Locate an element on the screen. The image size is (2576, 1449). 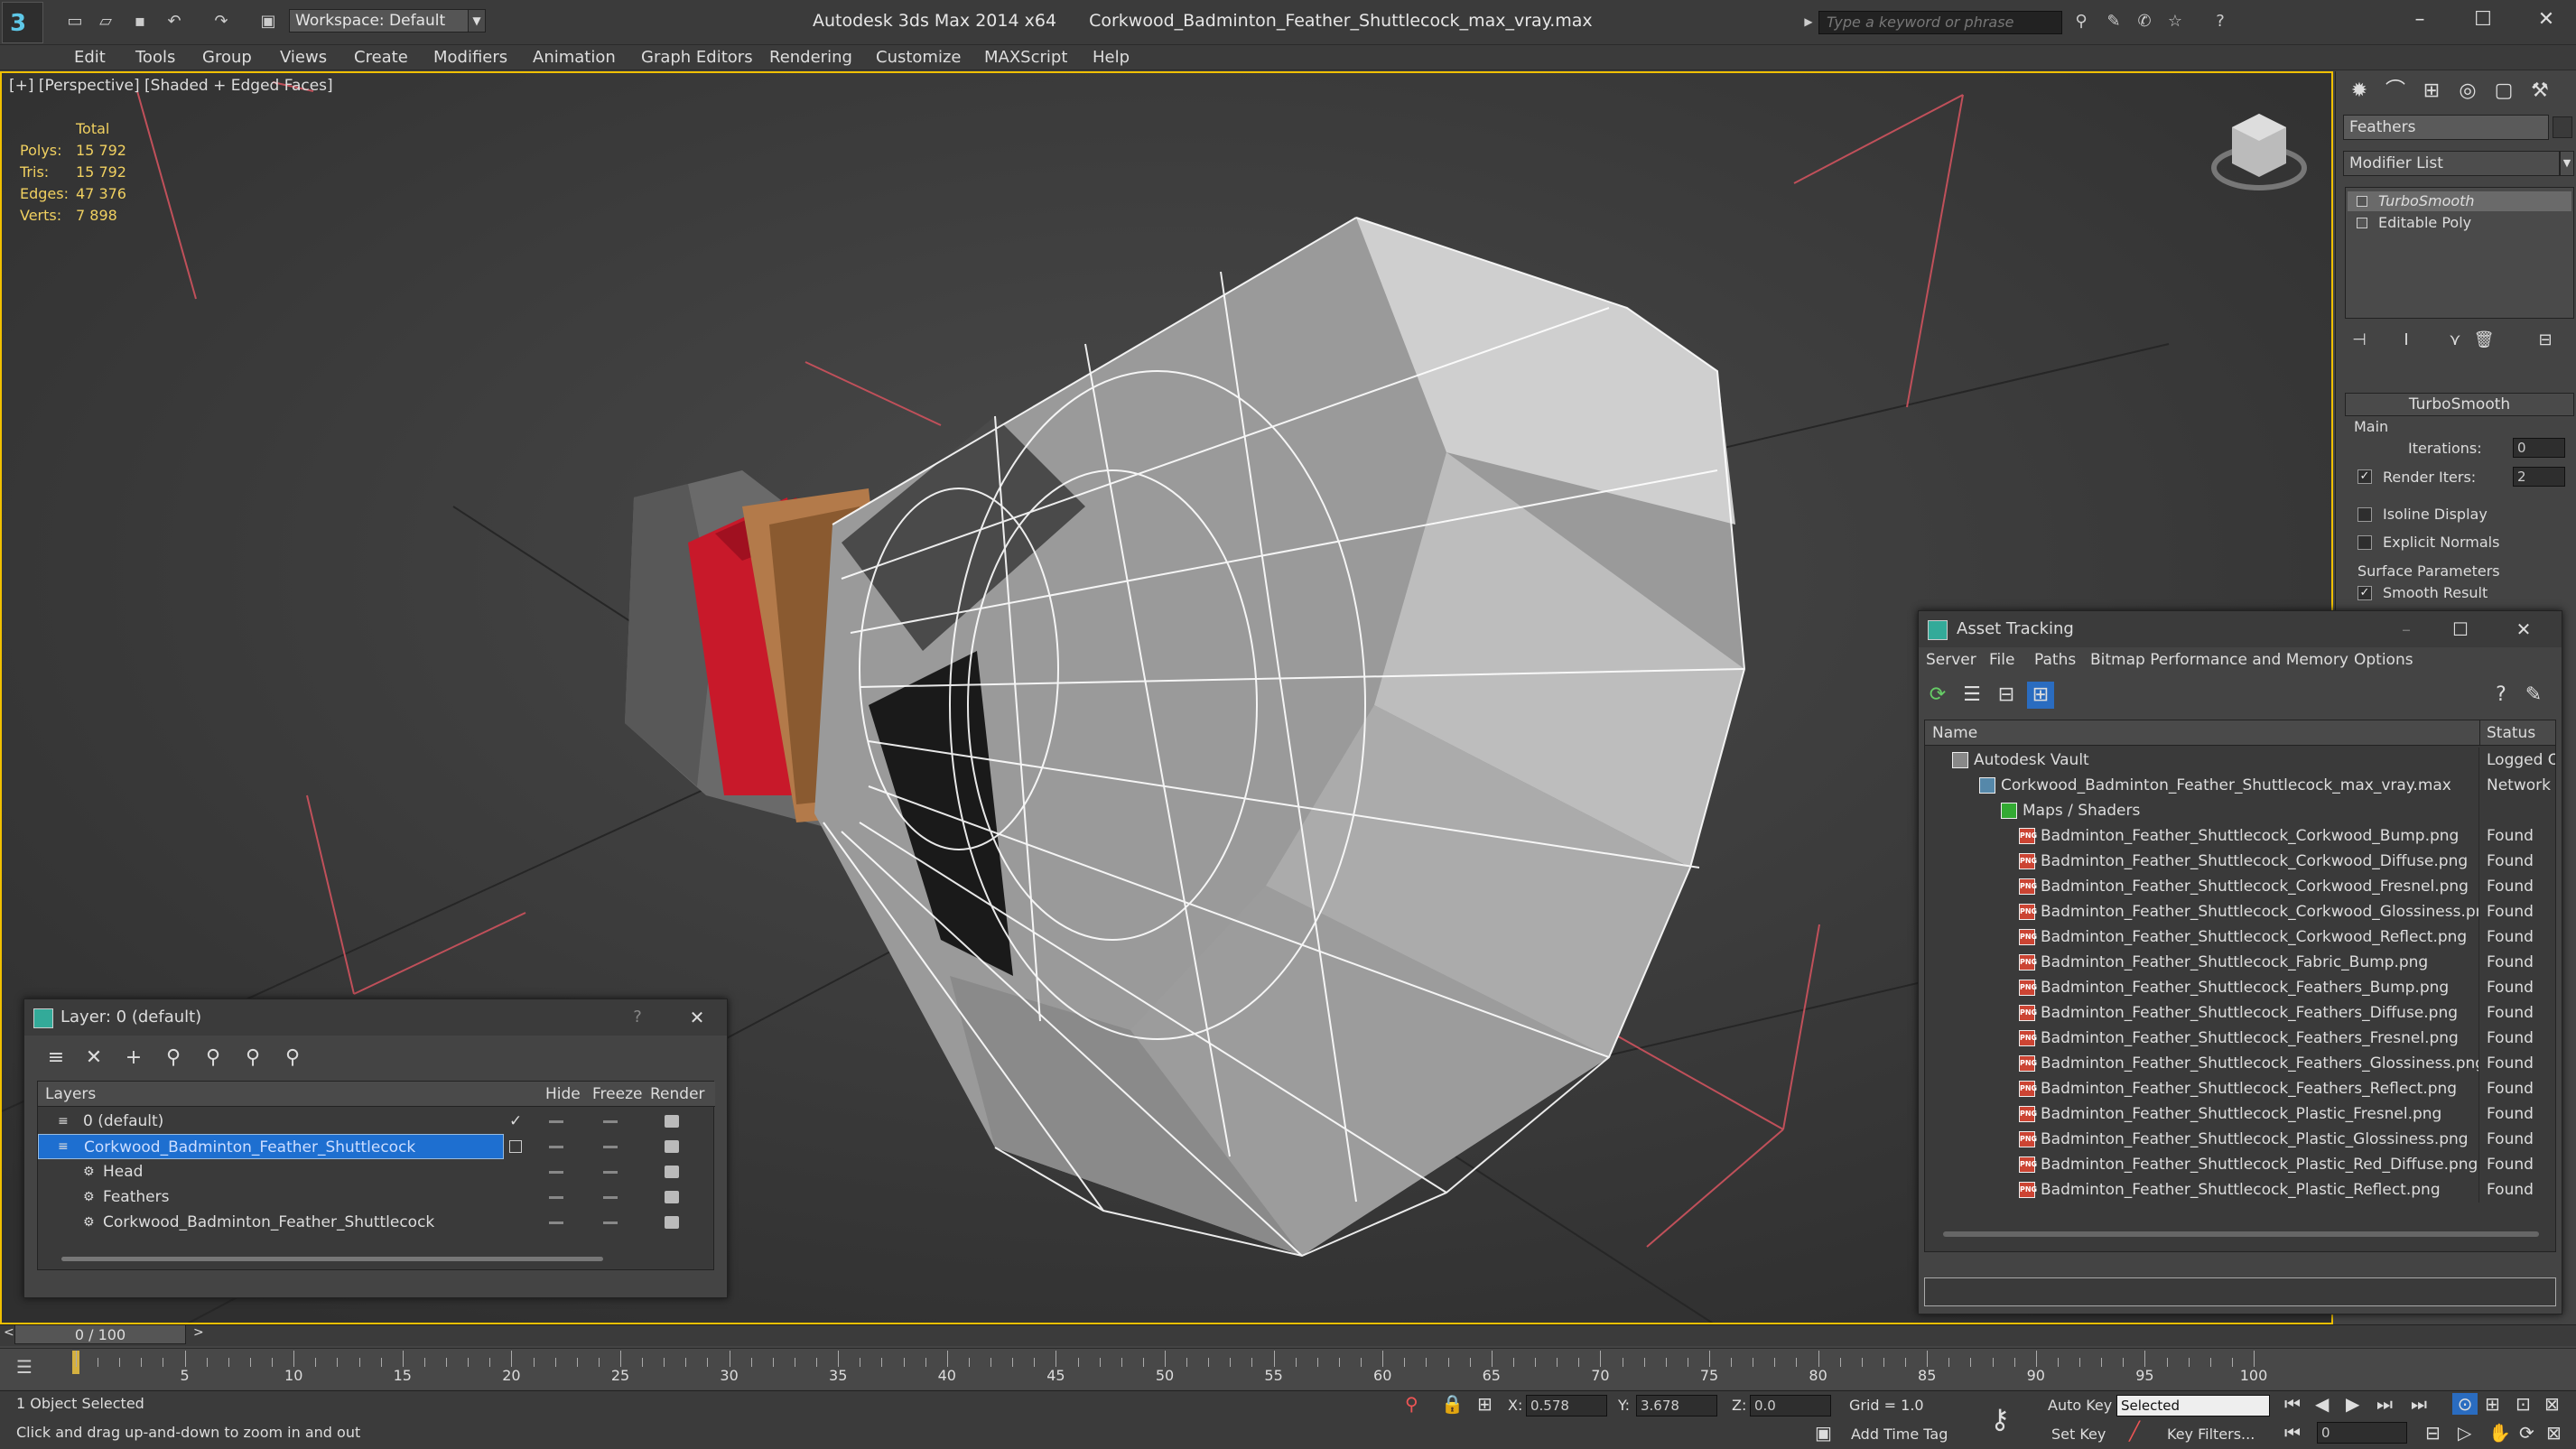
menu-group: Group is located at coordinates (227, 57).